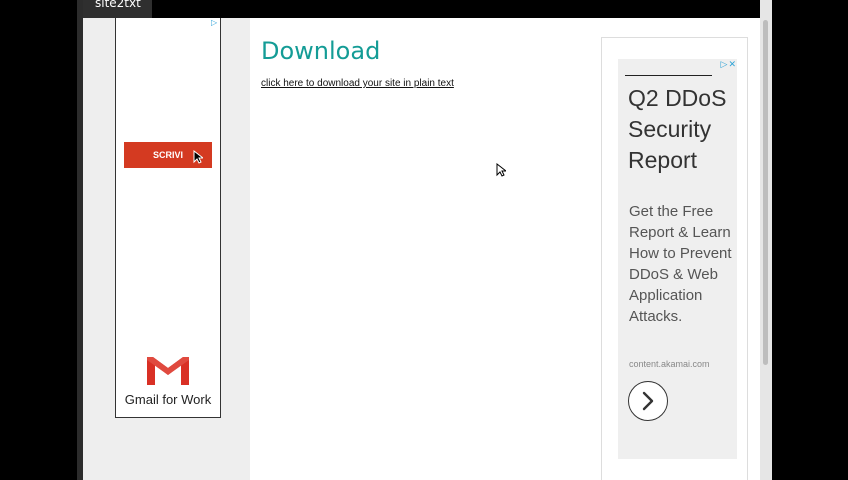 Image resolution: width=848 pixels, height=480 pixels. Describe the element at coordinates (168, 218) in the screenshot. I see `gmail-ad-banner: ▷ SCRIVI Gmail for Work` at that location.